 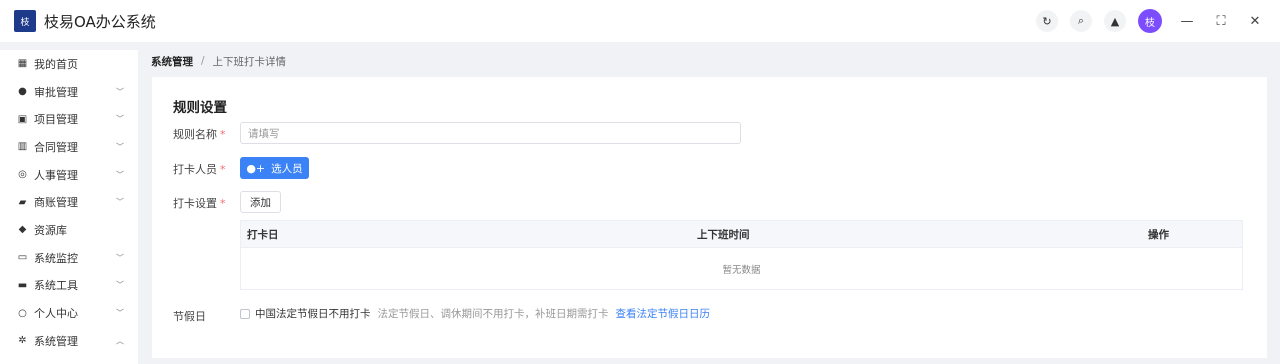 I want to click on sidebar-item: ▰ 商账管理 ﹀, so click(x=69, y=202).